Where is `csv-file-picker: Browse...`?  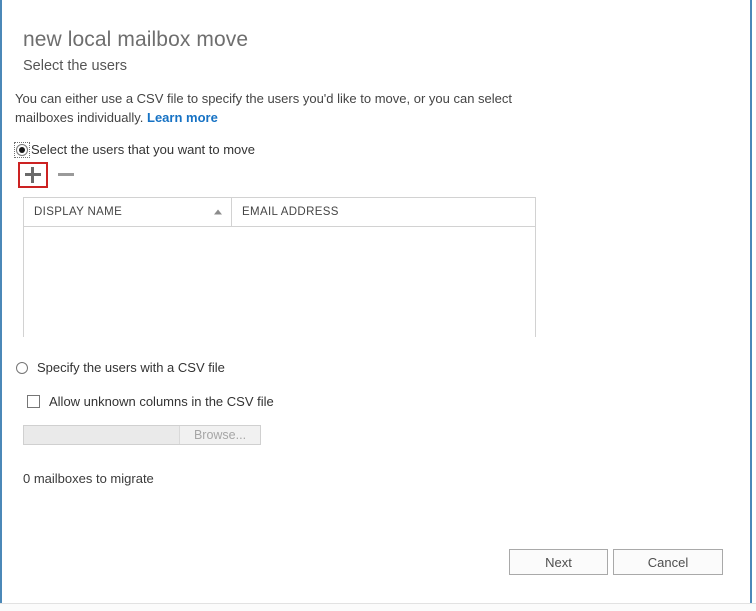 csv-file-picker: Browse... is located at coordinates (142, 435).